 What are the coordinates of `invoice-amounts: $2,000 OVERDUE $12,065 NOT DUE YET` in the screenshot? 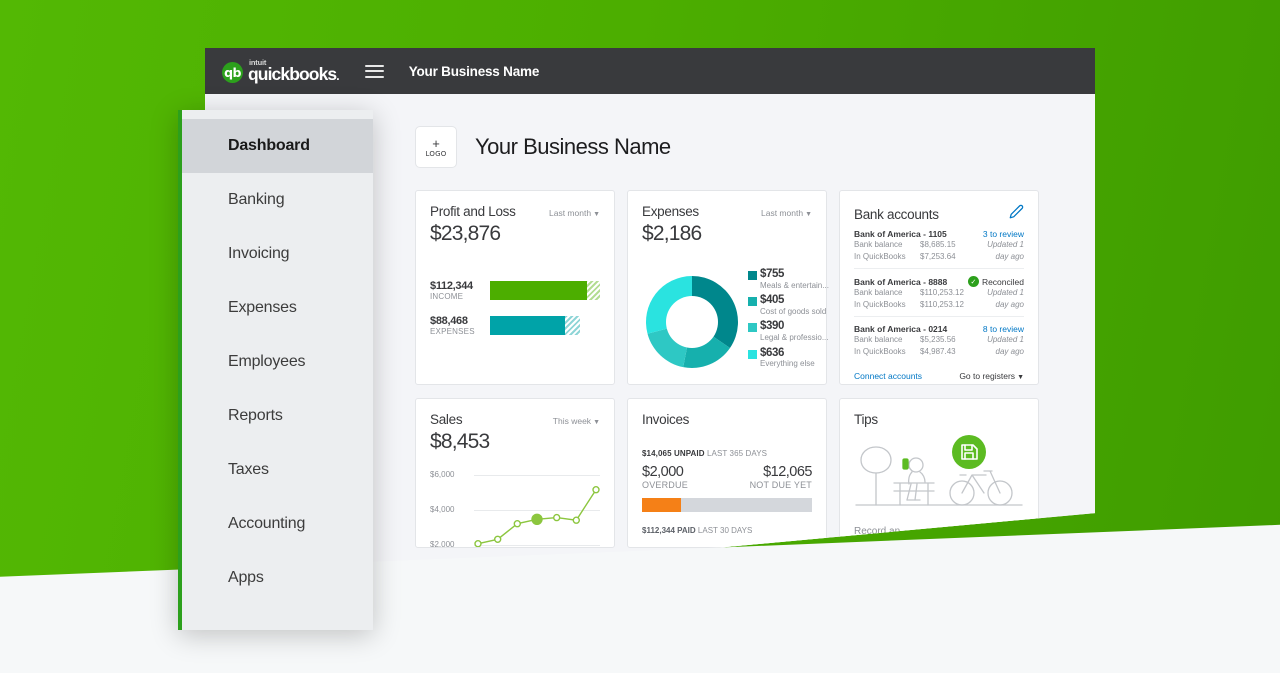 It's located at (727, 477).